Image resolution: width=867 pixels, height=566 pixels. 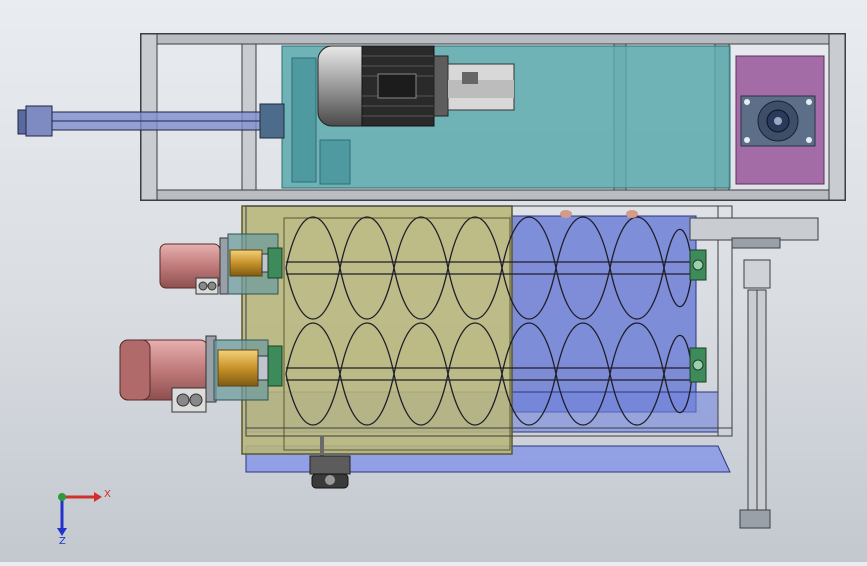 What do you see at coordinates (304, 120) in the screenshot?
I see `teal-inner-plate` at bounding box center [304, 120].